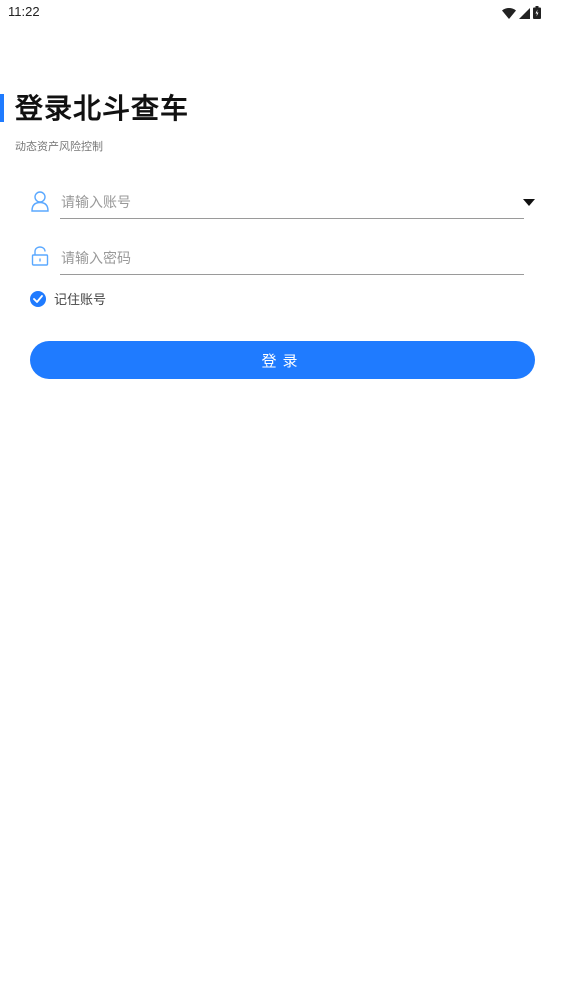 This screenshot has height=1004, width=565. I want to click on cellular-signal-icon, so click(524, 13).